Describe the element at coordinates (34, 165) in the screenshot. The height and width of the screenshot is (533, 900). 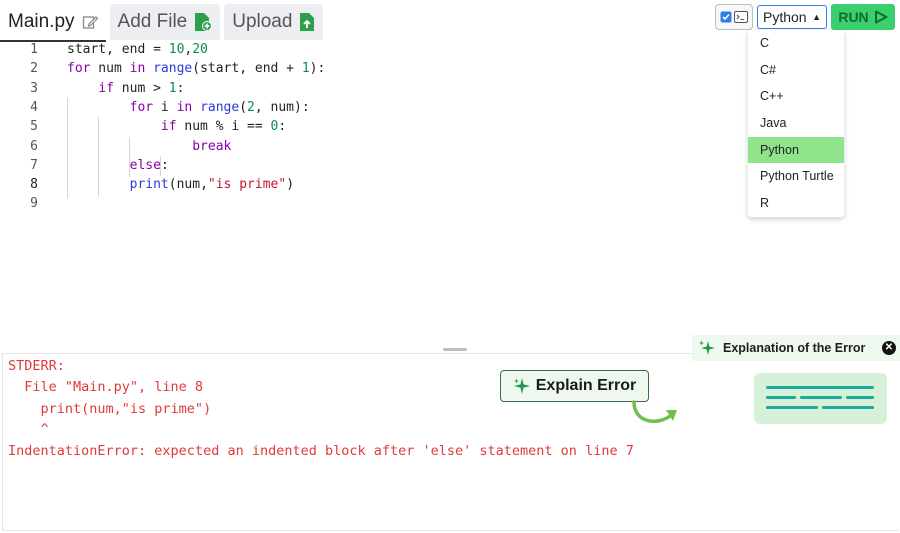
I see `line-number: 7` at that location.